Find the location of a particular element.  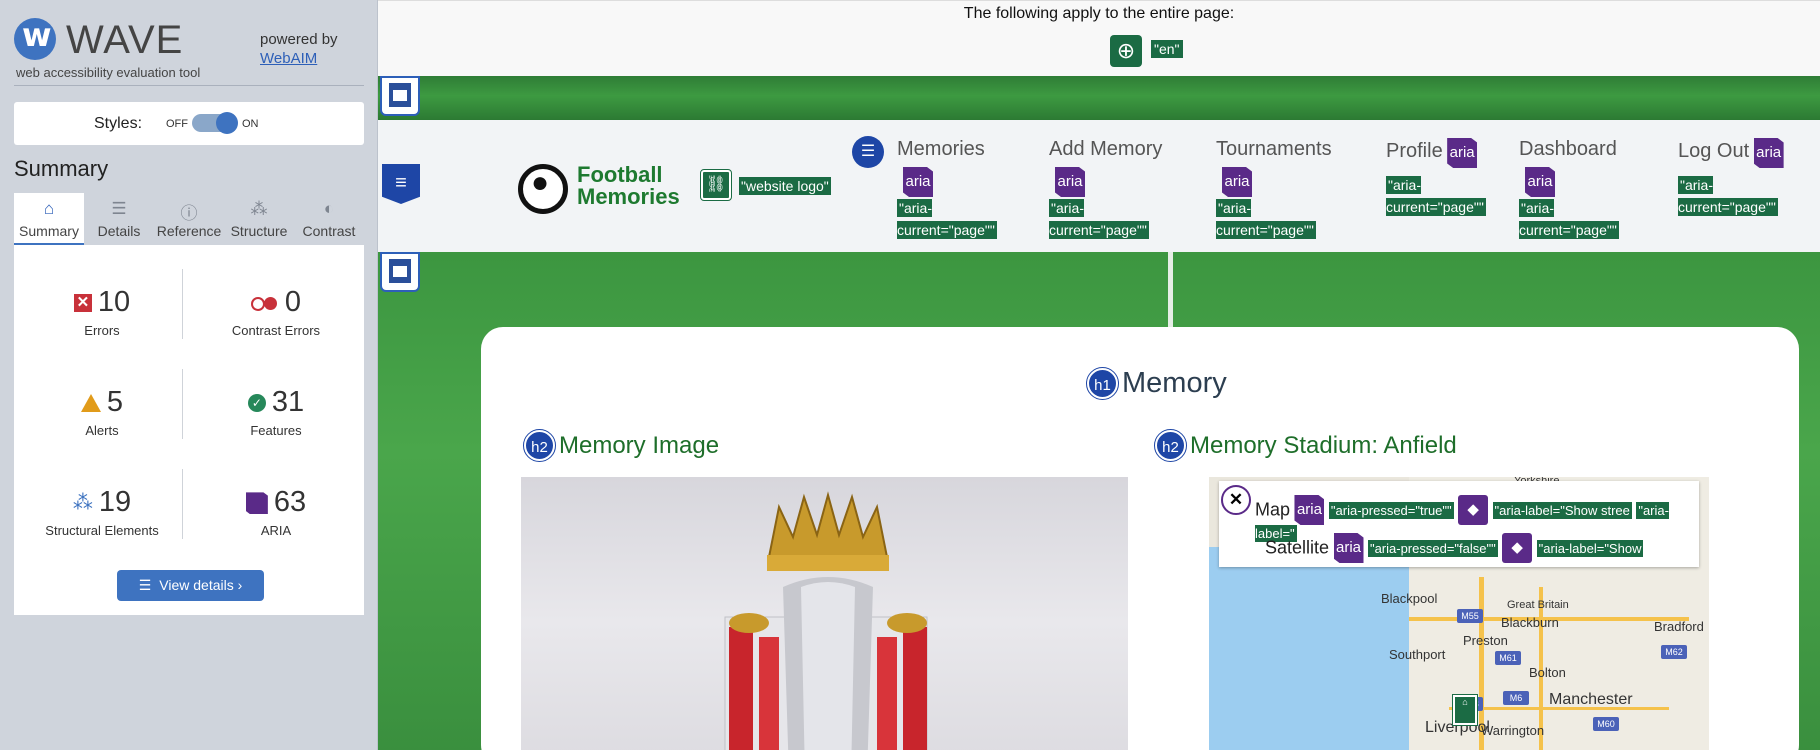

contrast-label: Contrast Errors is located at coordinates (276, 330).